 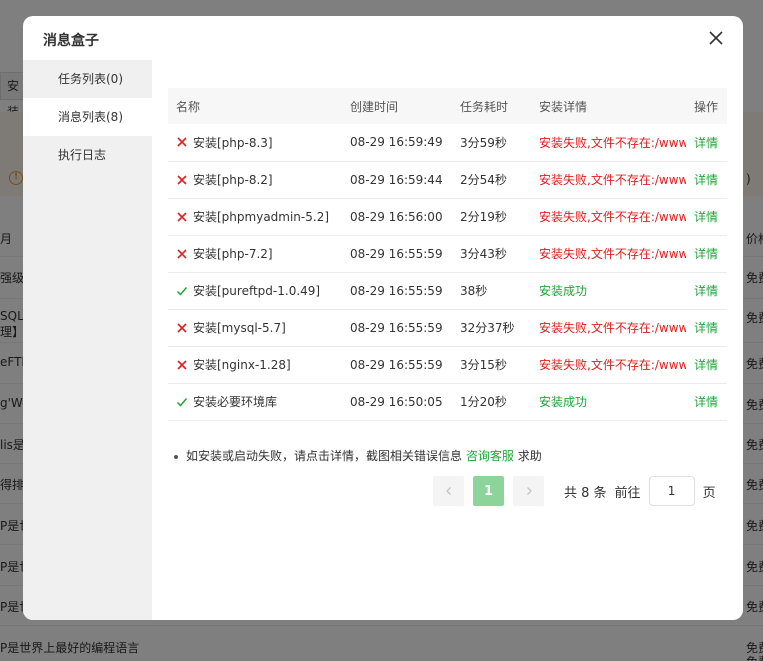 I want to click on task-name: 安装[php-7.2], so click(x=233, y=254).